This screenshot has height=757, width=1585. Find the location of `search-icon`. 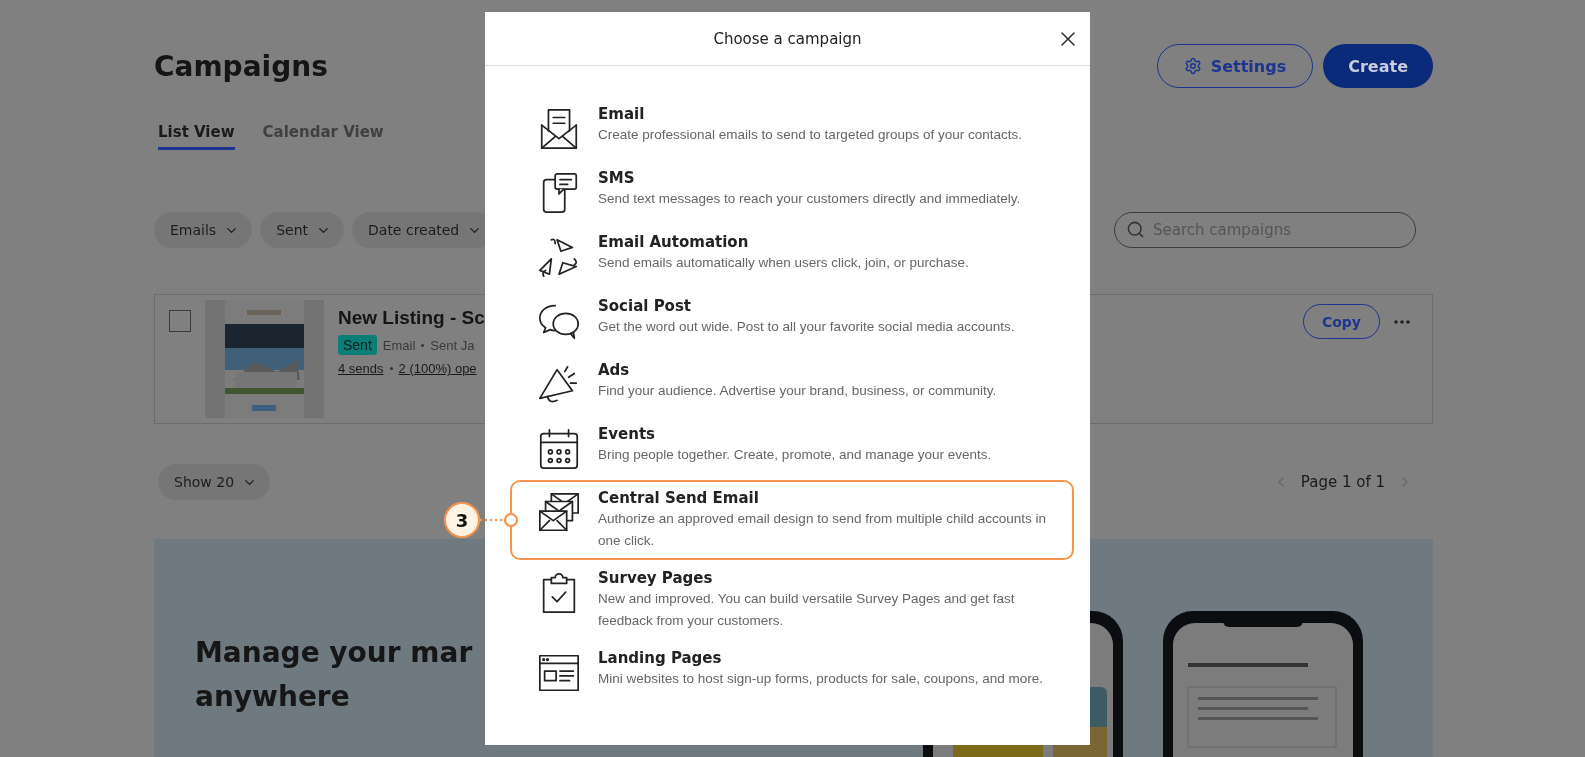

search-icon is located at coordinates (1135, 229).